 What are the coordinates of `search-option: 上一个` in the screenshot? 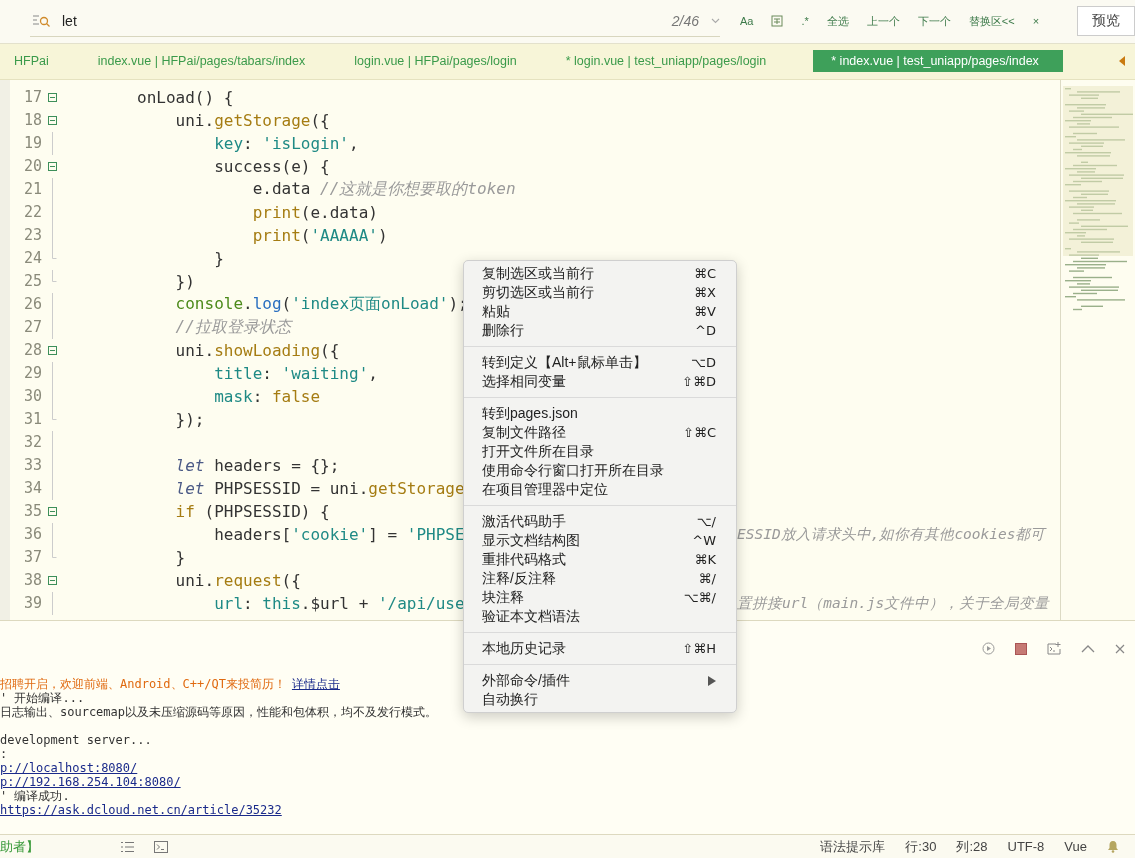 It's located at (883, 21).